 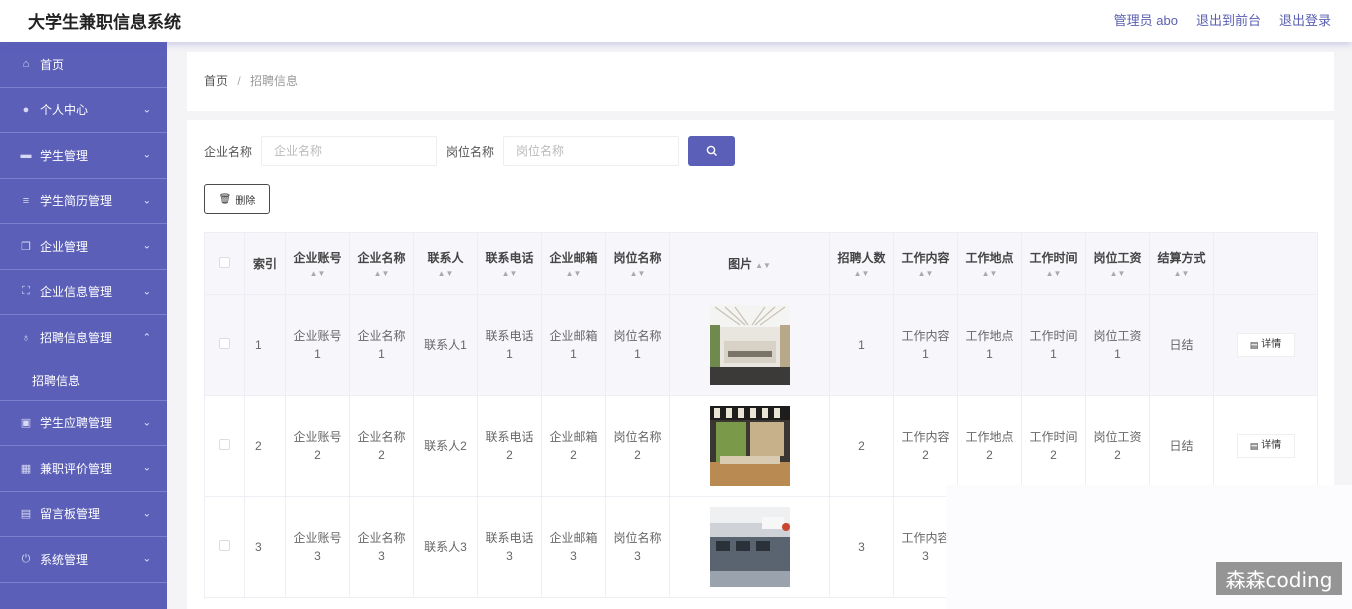 What do you see at coordinates (76, 468) in the screenshot?
I see `sidebar-item-label: 兼职评价管理` at bounding box center [76, 468].